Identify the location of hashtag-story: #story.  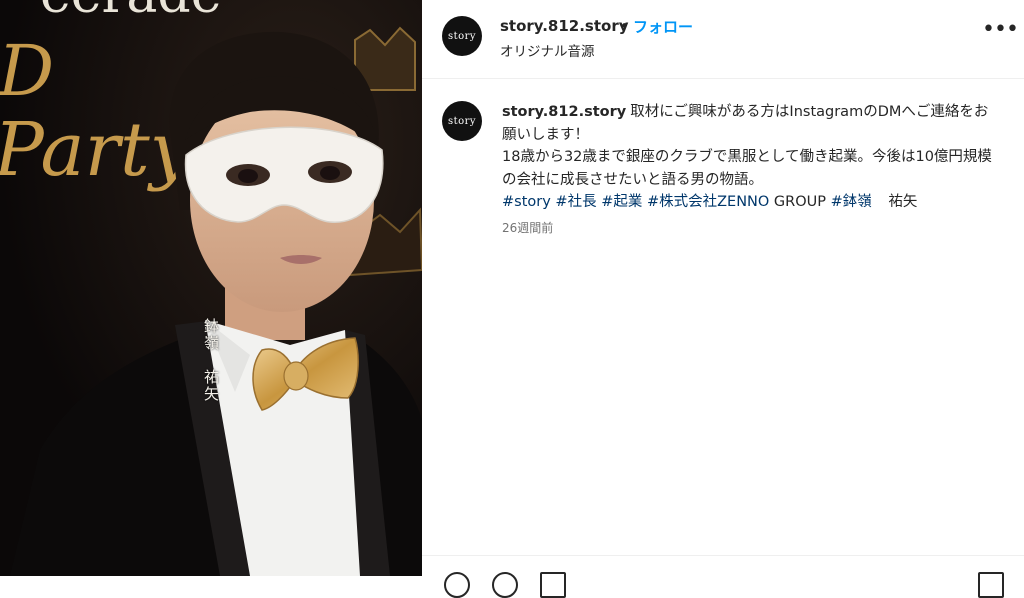
(526, 202).